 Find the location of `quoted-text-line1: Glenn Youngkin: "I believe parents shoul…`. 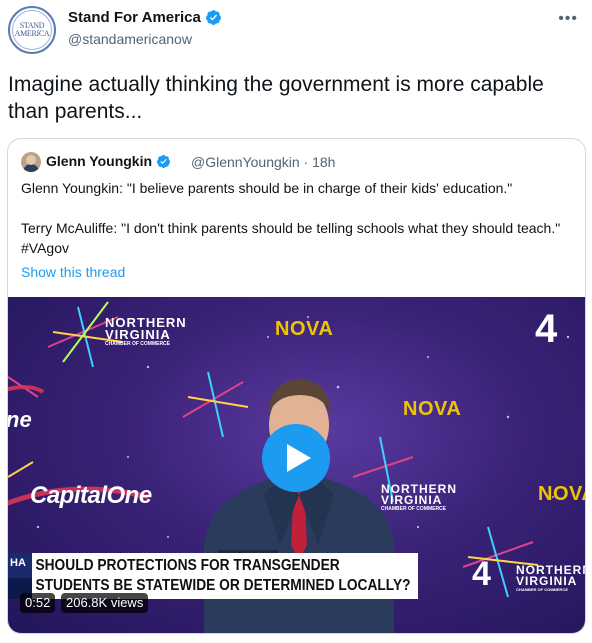

quoted-text-line1: Glenn Youngkin: "I believe parents shoul… is located at coordinates (267, 188).